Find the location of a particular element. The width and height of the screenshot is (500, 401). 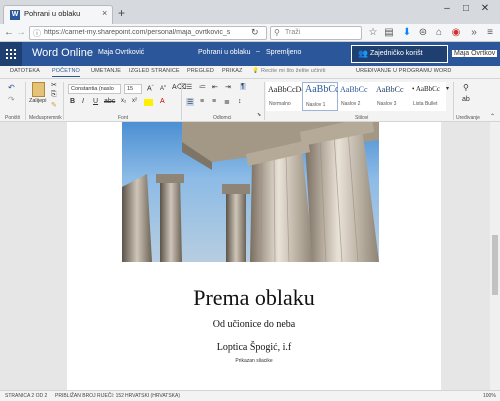

document-title: Pohrani u oblaku is located at coordinates (224, 52).